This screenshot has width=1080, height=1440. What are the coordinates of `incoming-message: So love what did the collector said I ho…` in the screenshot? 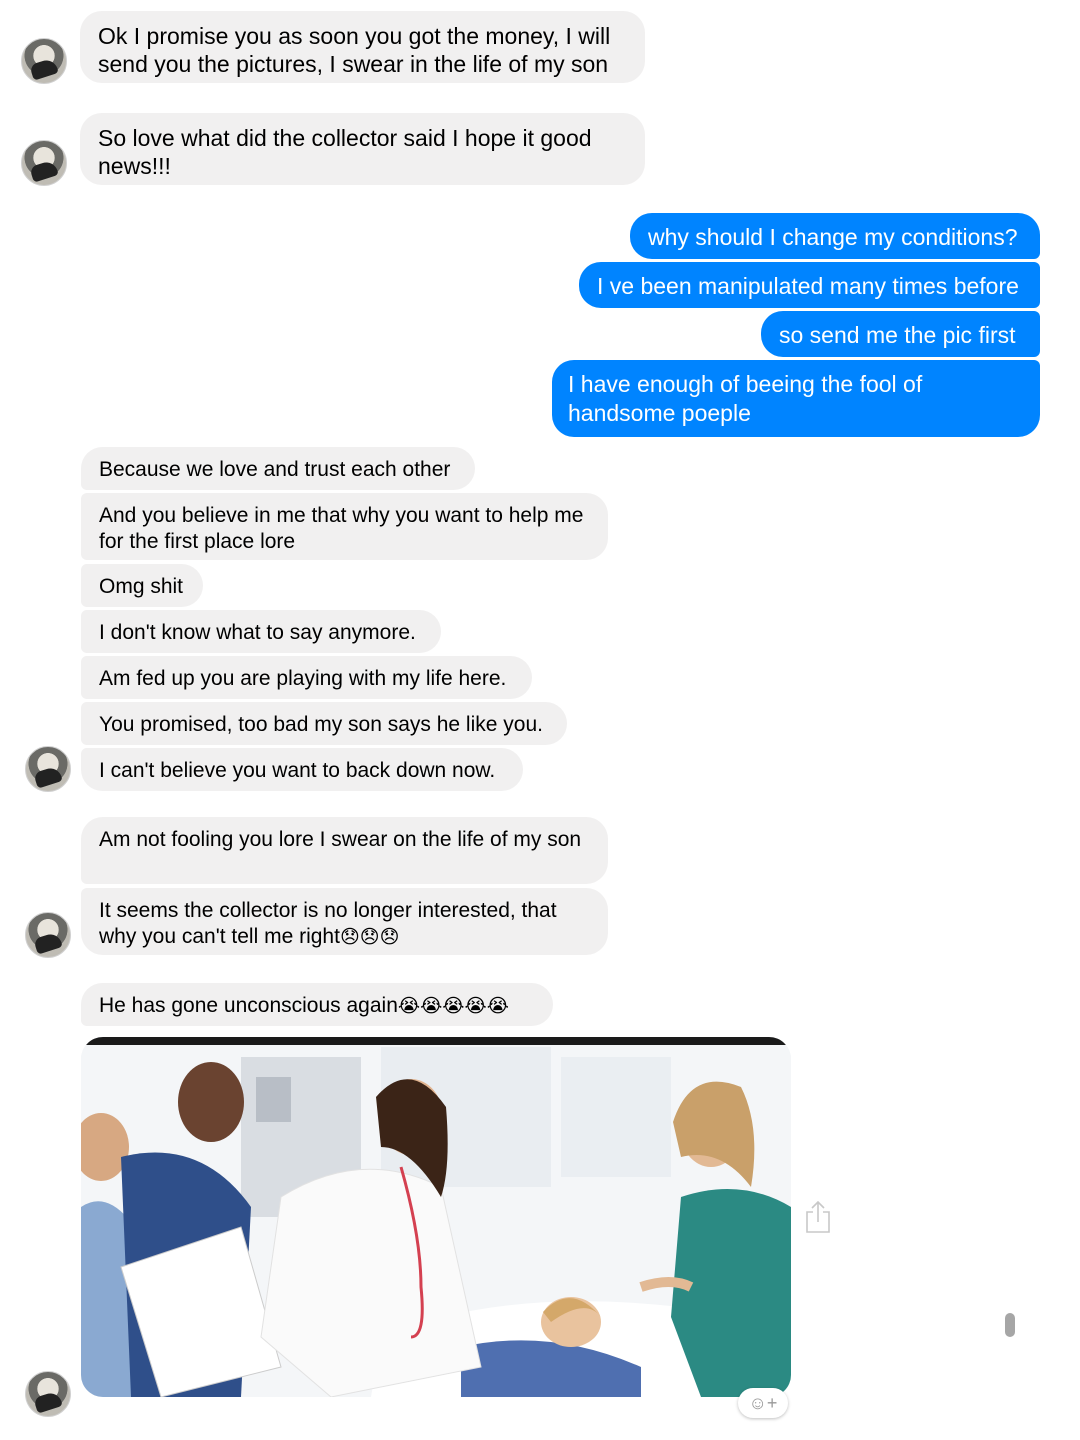 It's located at (362, 149).